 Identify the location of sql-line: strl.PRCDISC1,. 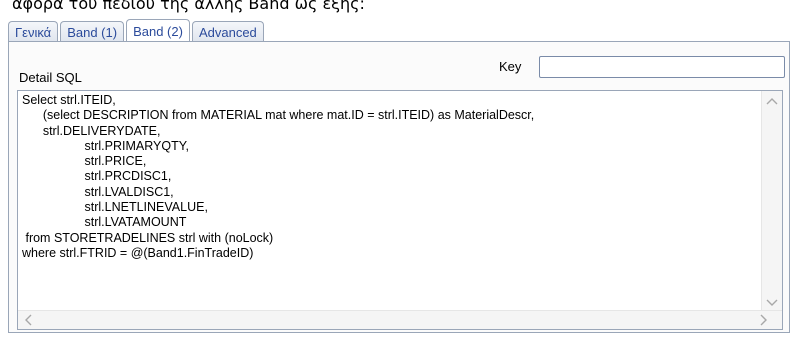
(97, 176).